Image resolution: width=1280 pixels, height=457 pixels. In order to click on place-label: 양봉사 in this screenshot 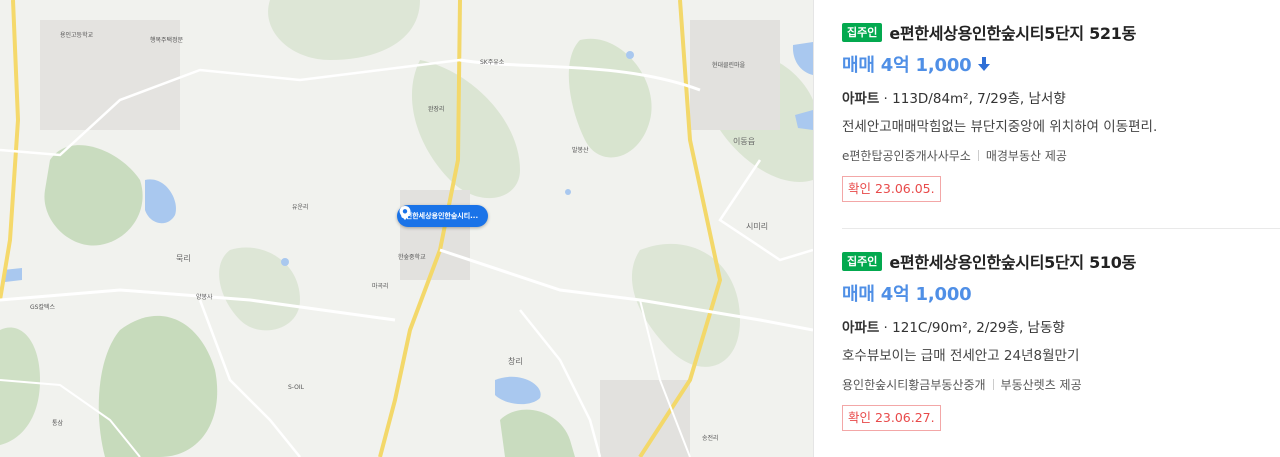, I will do `click(204, 297)`.